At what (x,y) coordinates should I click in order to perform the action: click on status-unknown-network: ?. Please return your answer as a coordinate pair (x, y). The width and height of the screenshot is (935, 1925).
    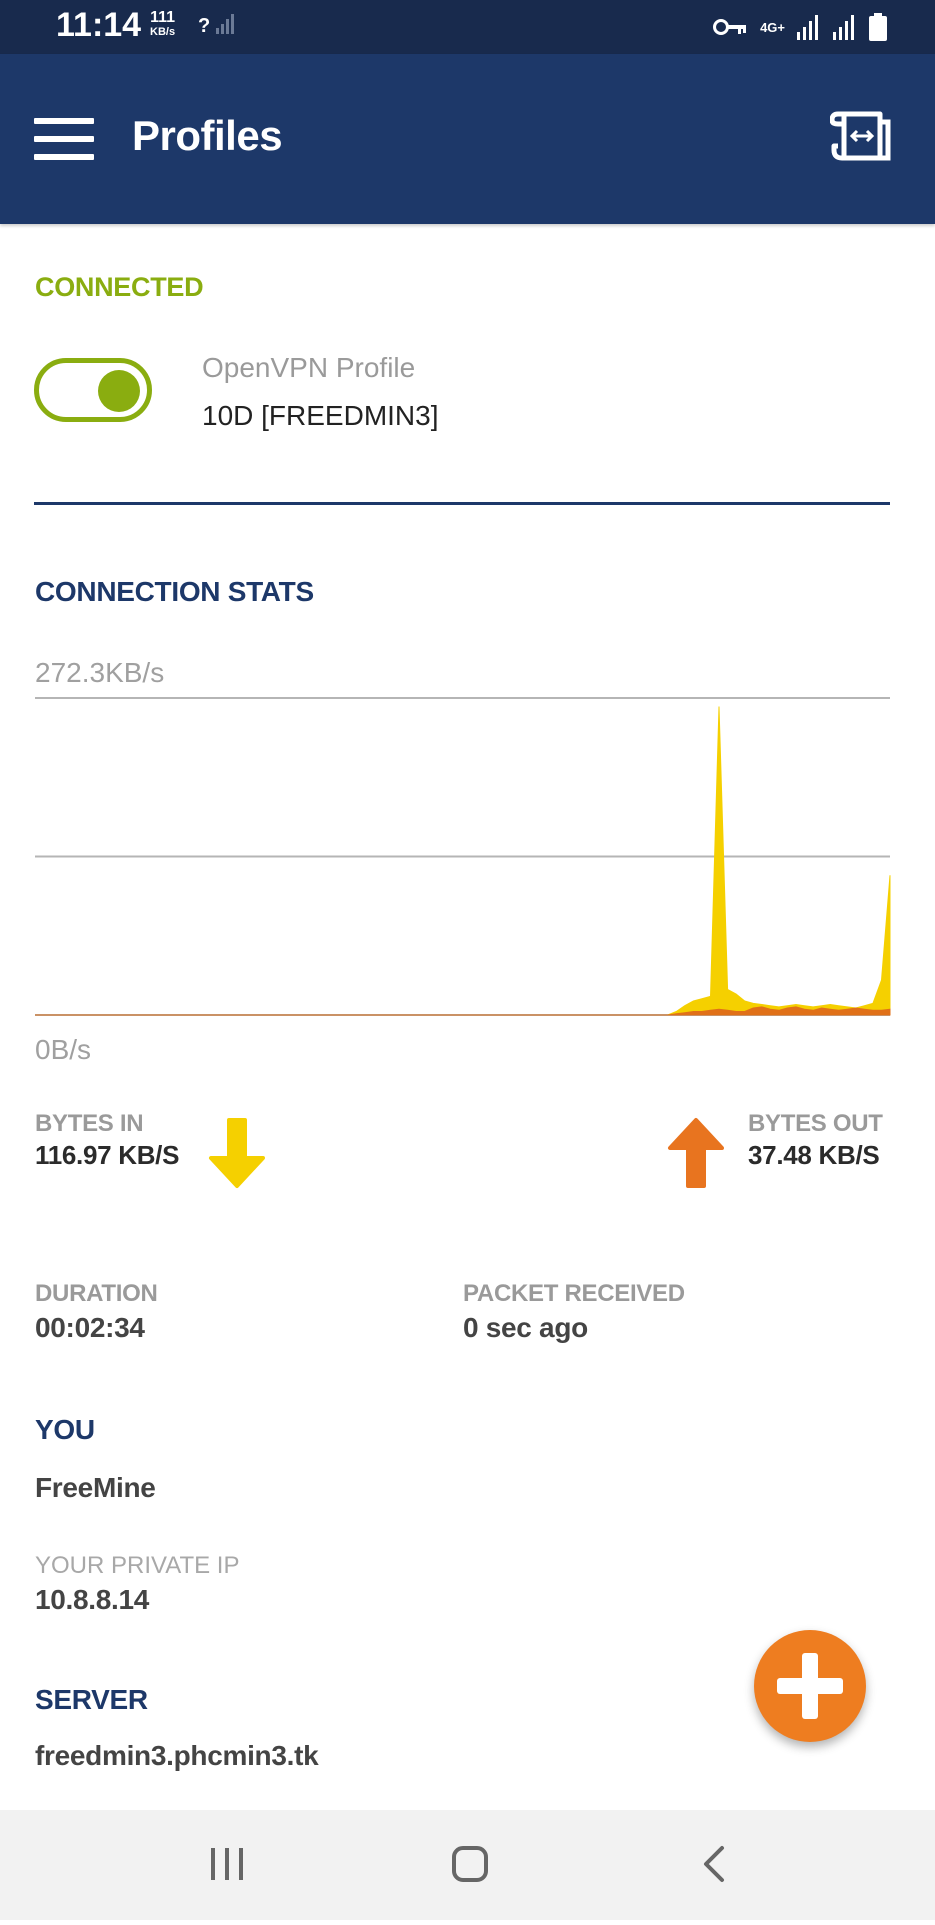
    Looking at the image, I should click on (217, 25).